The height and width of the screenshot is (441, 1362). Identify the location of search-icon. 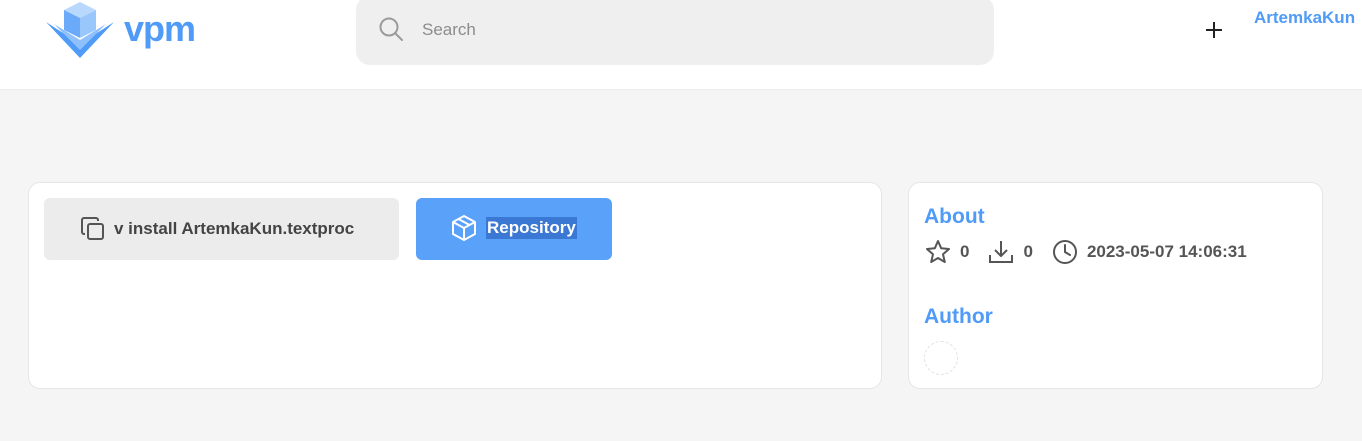
(391, 29).